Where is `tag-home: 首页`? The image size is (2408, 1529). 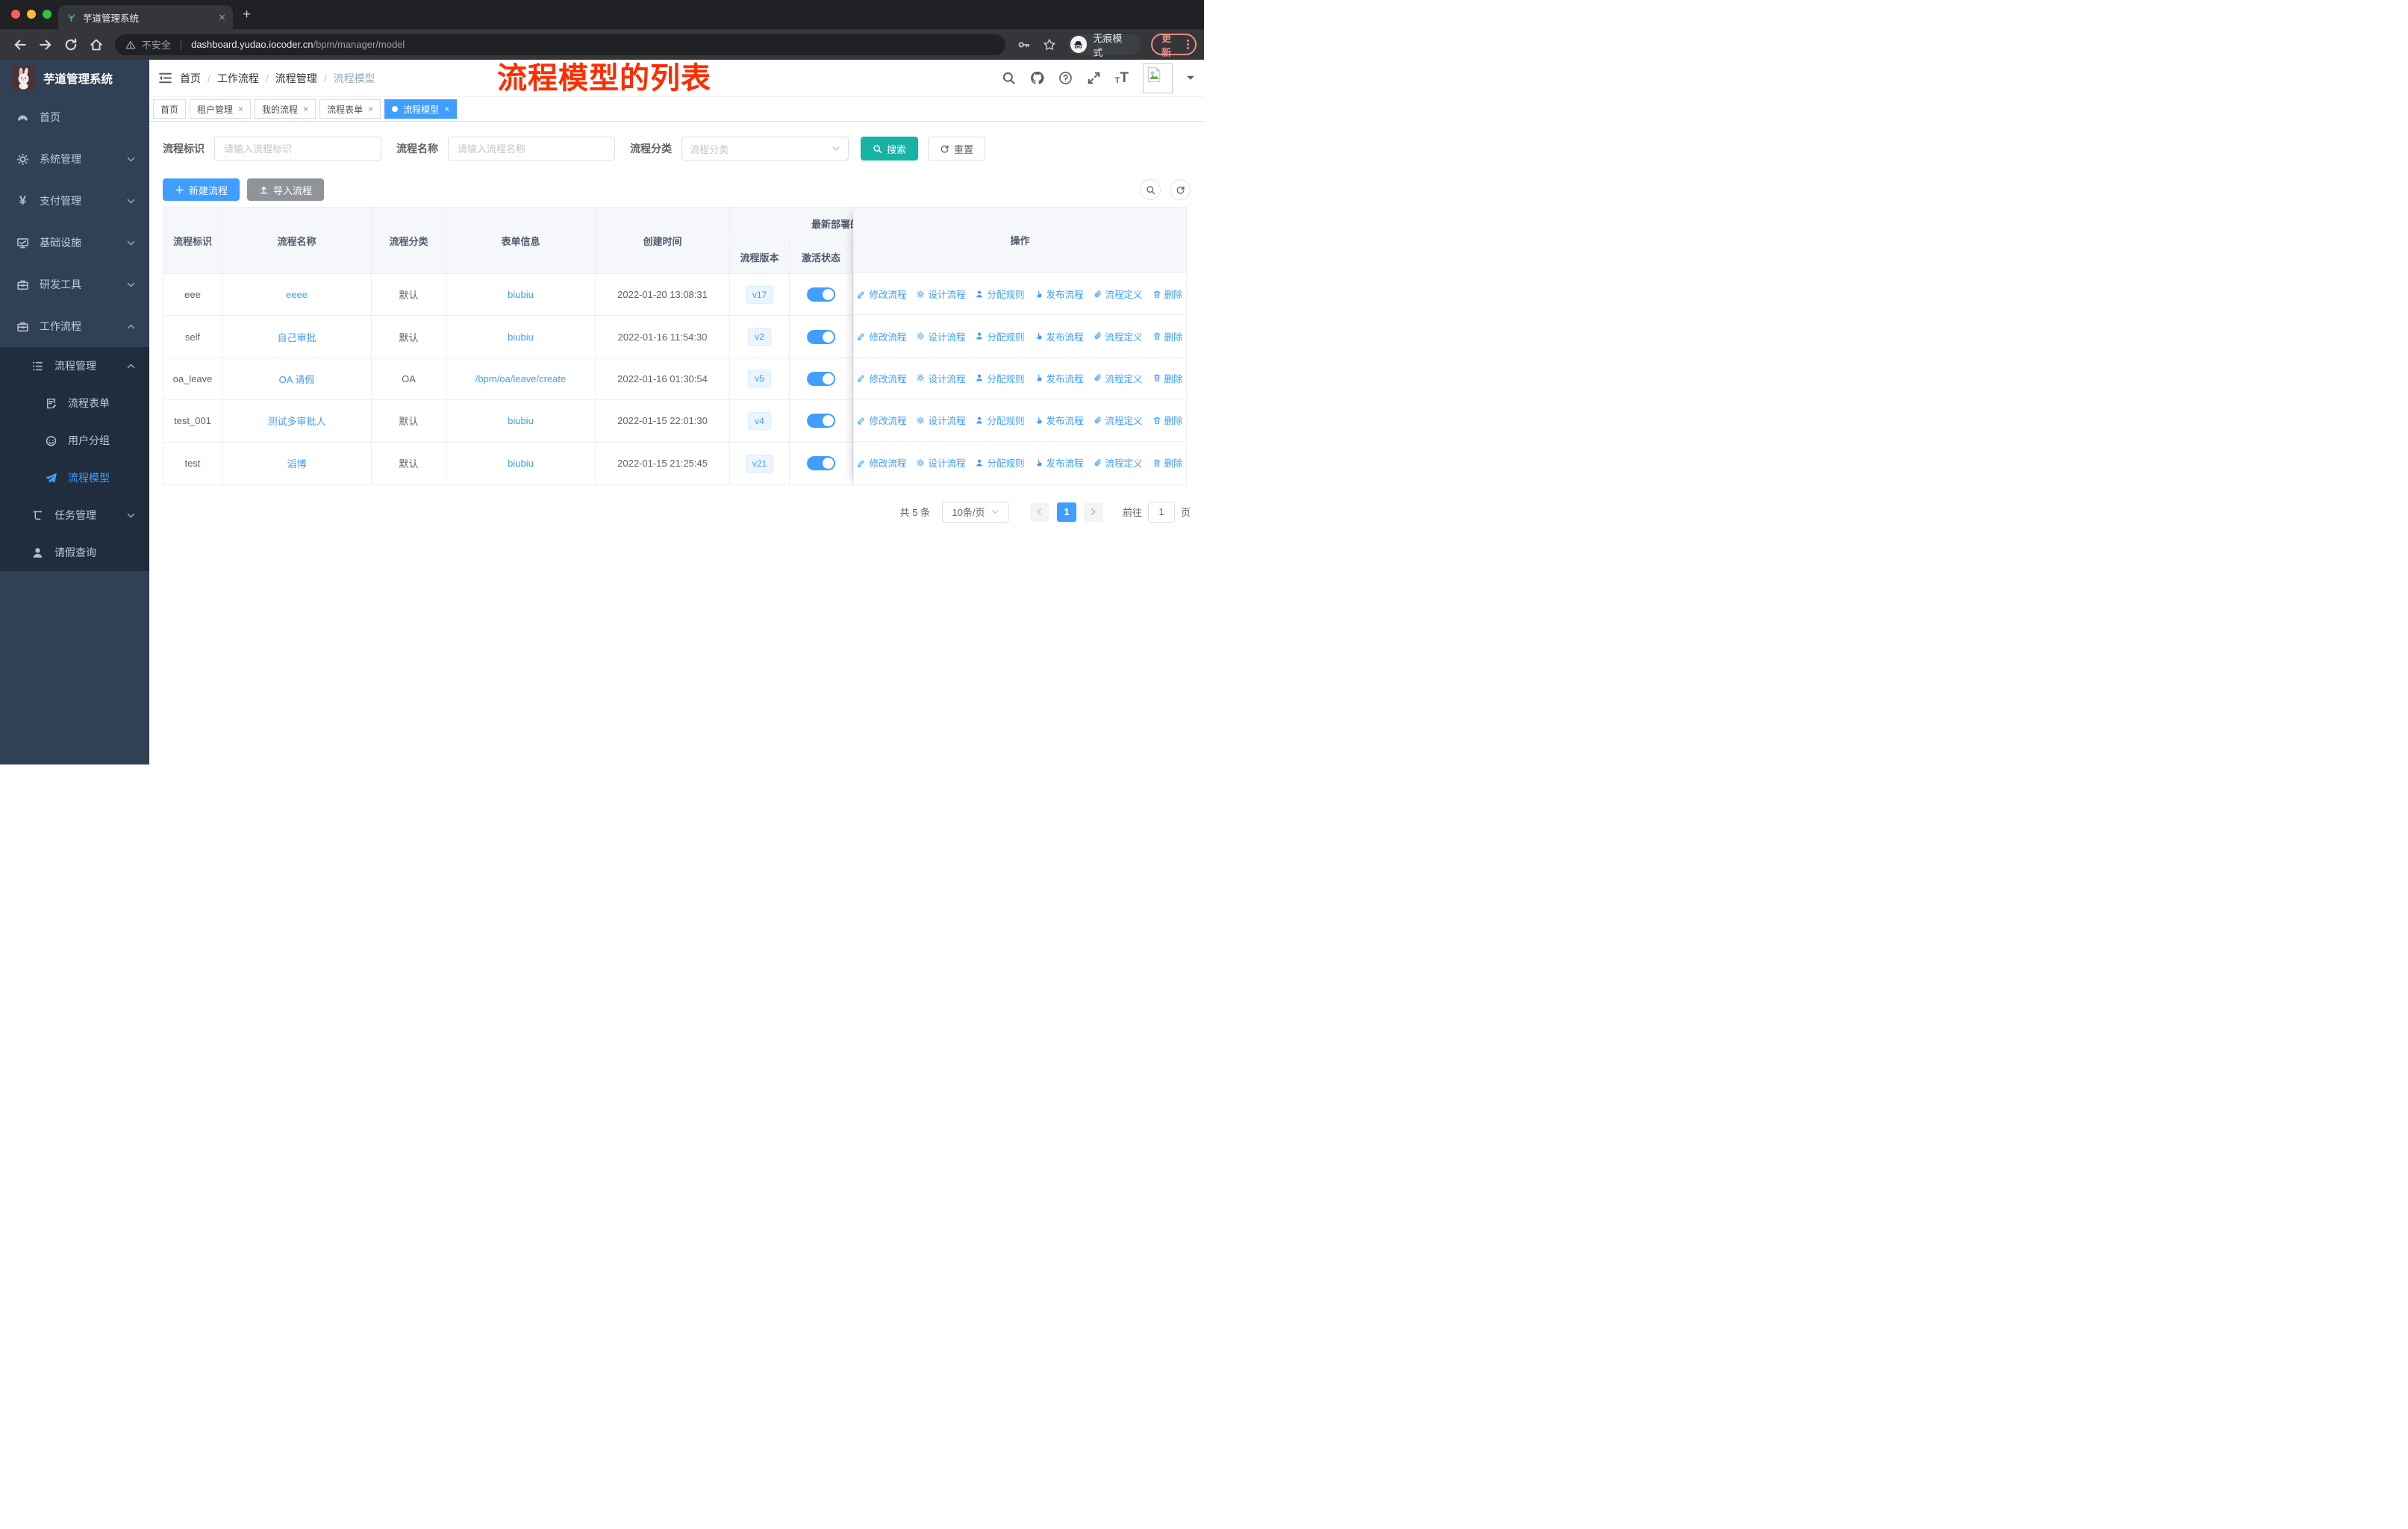 tag-home: 首页 is located at coordinates (170, 109).